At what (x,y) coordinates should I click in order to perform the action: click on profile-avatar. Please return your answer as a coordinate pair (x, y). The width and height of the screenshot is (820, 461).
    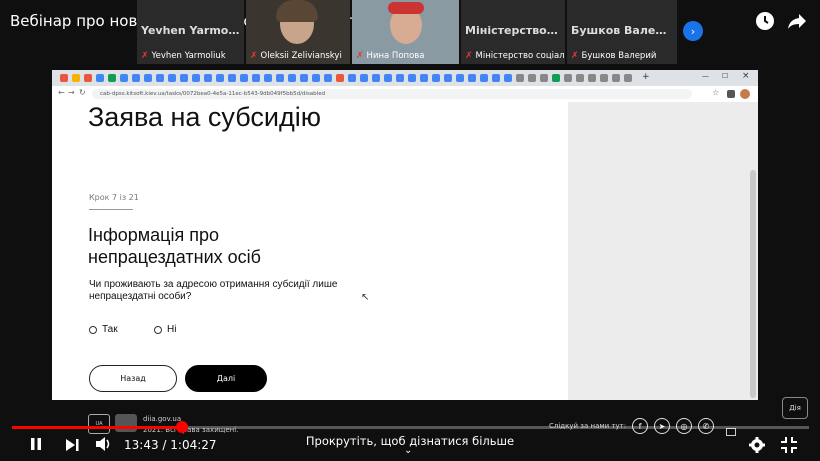
    Looking at the image, I should click on (745, 94).